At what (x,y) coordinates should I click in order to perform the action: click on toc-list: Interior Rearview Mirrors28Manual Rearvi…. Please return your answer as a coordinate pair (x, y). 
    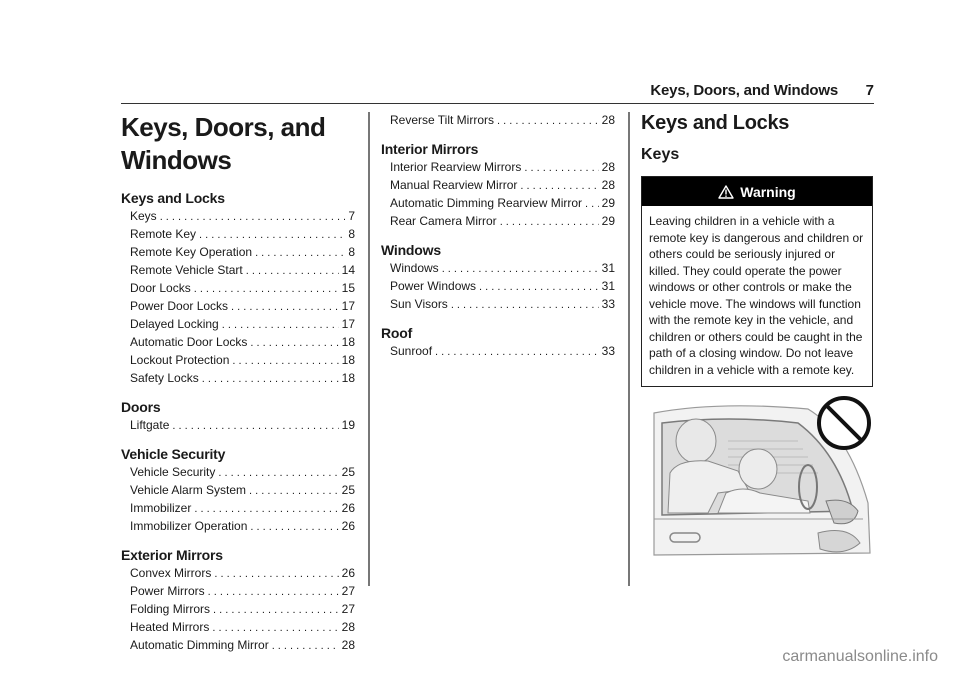
    Looking at the image, I should click on (498, 195).